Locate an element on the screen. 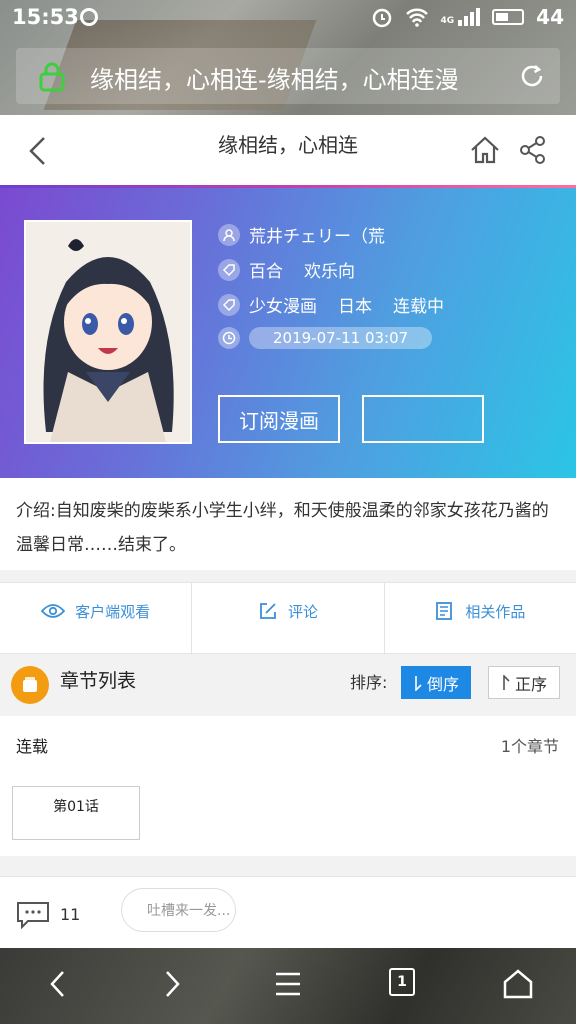  network-type: 4G is located at coordinates (447, 21).